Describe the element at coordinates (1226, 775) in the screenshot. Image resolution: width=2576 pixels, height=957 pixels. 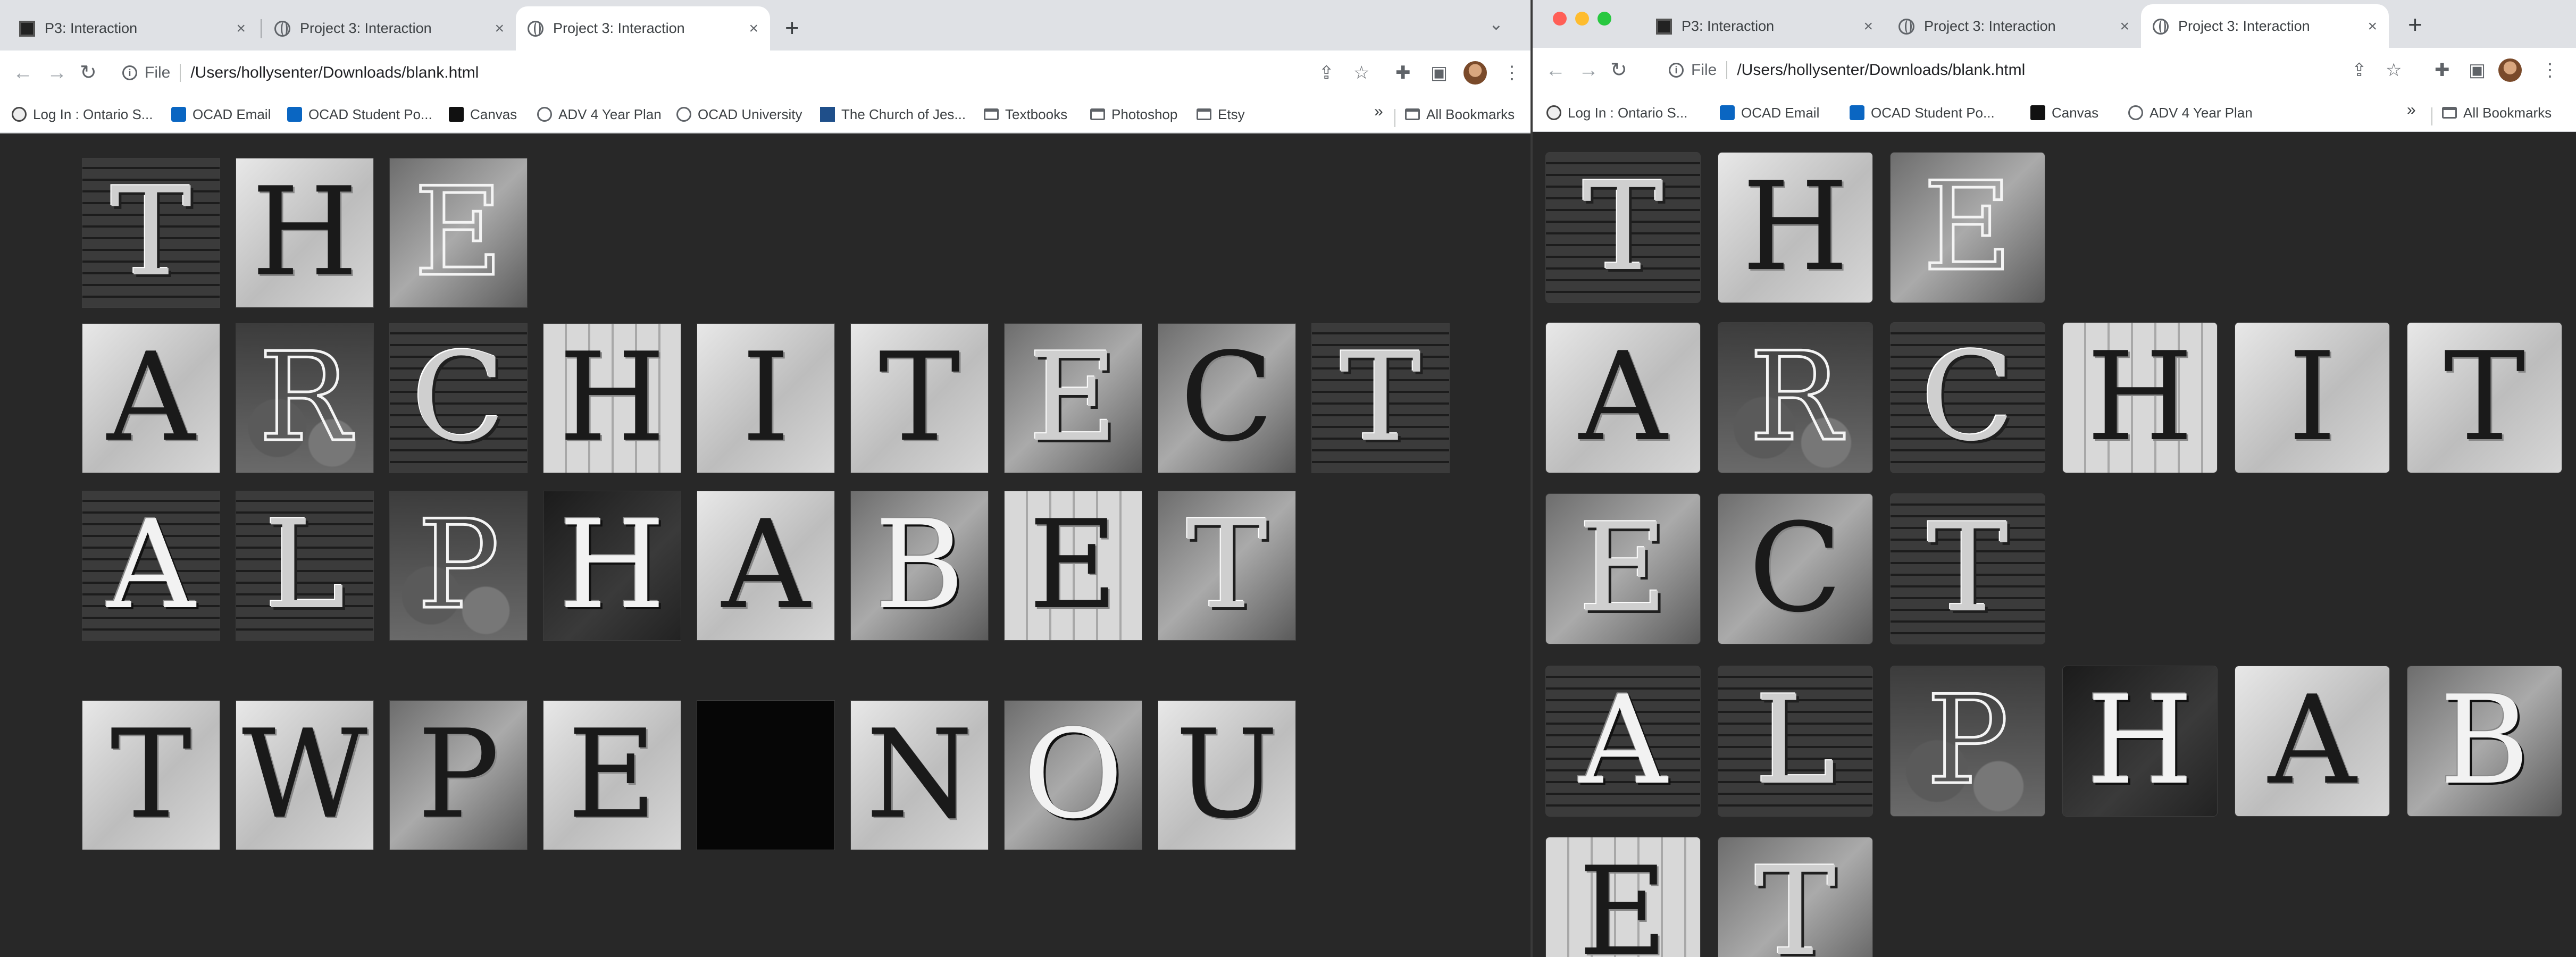
I see `letter-glyph: U` at that location.